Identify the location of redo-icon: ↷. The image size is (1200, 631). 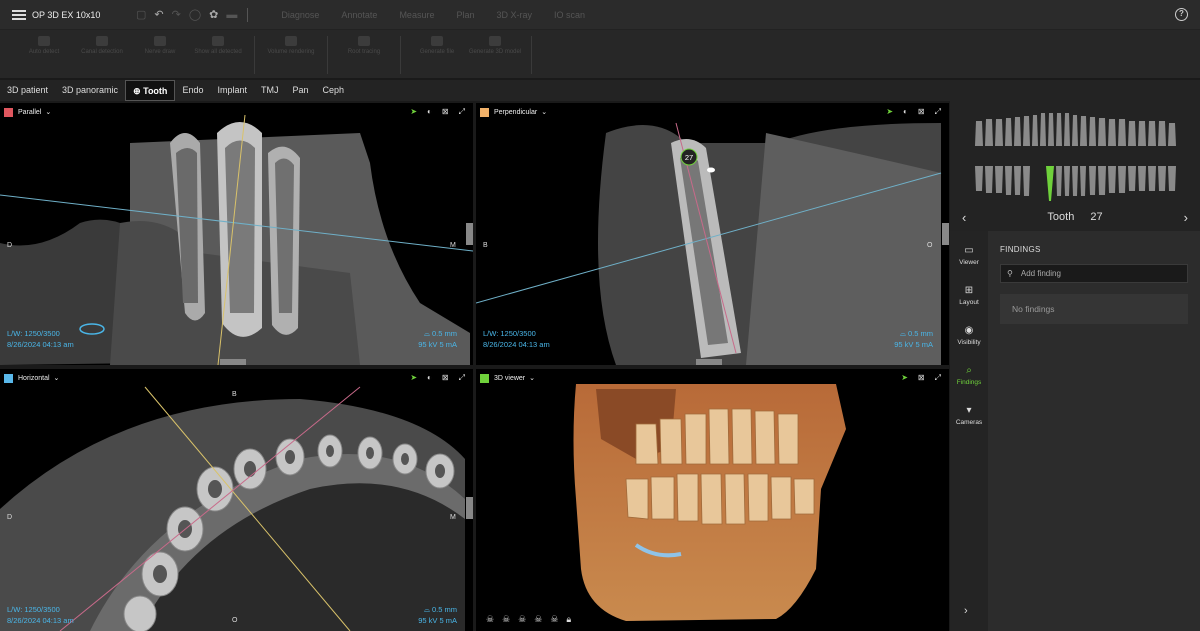
(176, 14).